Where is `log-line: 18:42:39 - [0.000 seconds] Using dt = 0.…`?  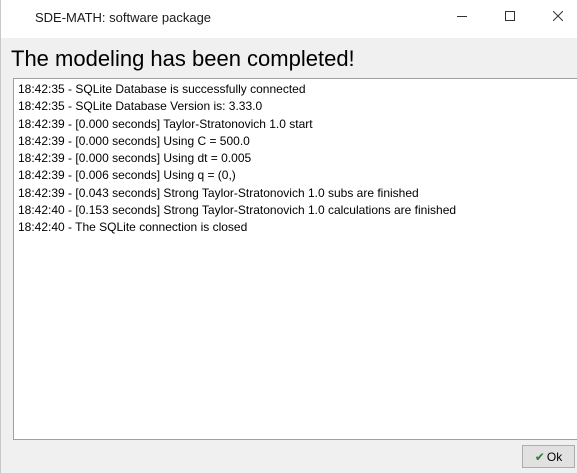 log-line: 18:42:39 - [0.000 seconds] Using dt = 0.… is located at coordinates (135, 158).